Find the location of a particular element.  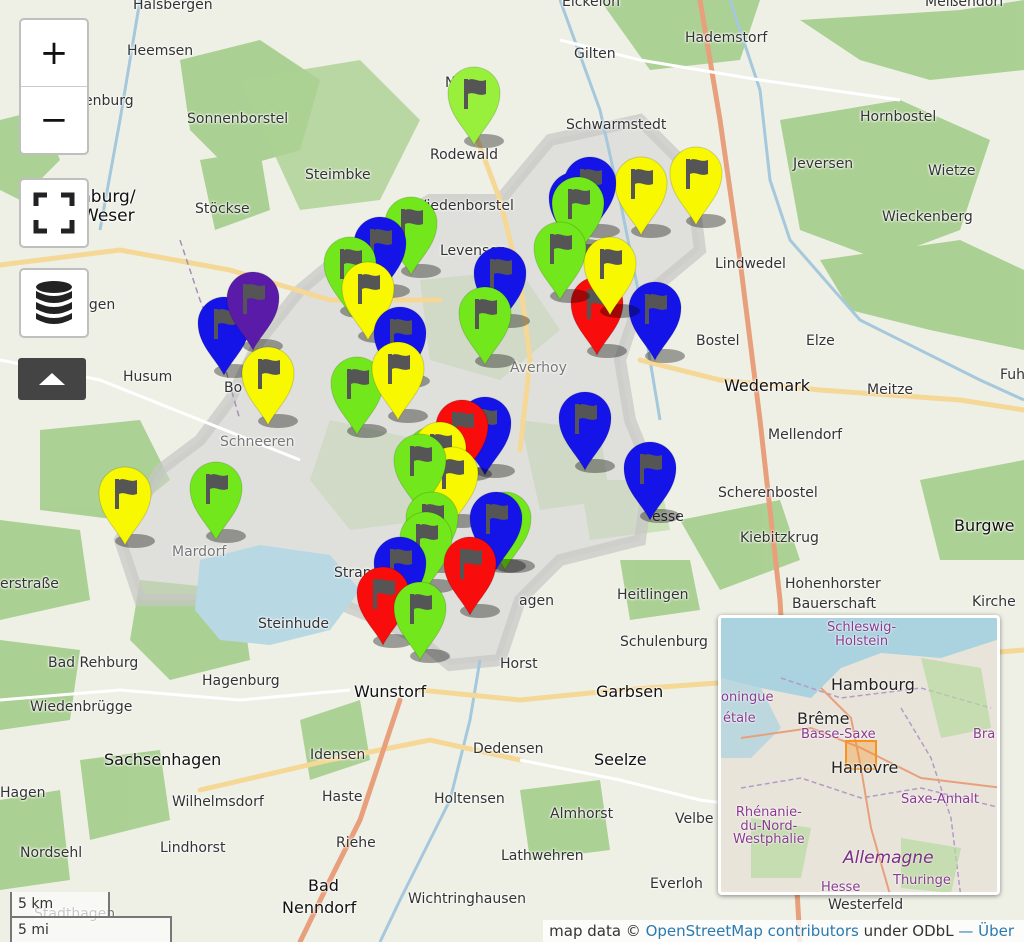

place-label: Schwarmstedt is located at coordinates (616, 125).